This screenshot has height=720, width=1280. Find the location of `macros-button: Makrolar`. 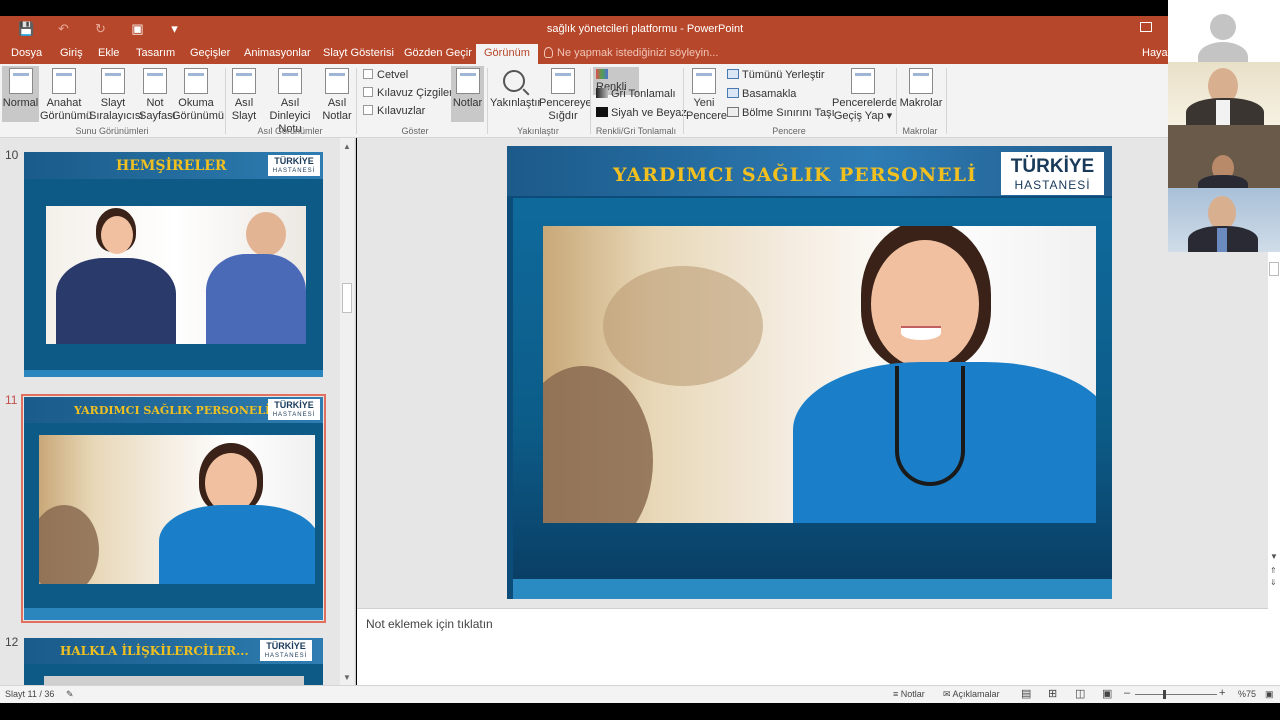

macros-button: Makrolar is located at coordinates (921, 89).